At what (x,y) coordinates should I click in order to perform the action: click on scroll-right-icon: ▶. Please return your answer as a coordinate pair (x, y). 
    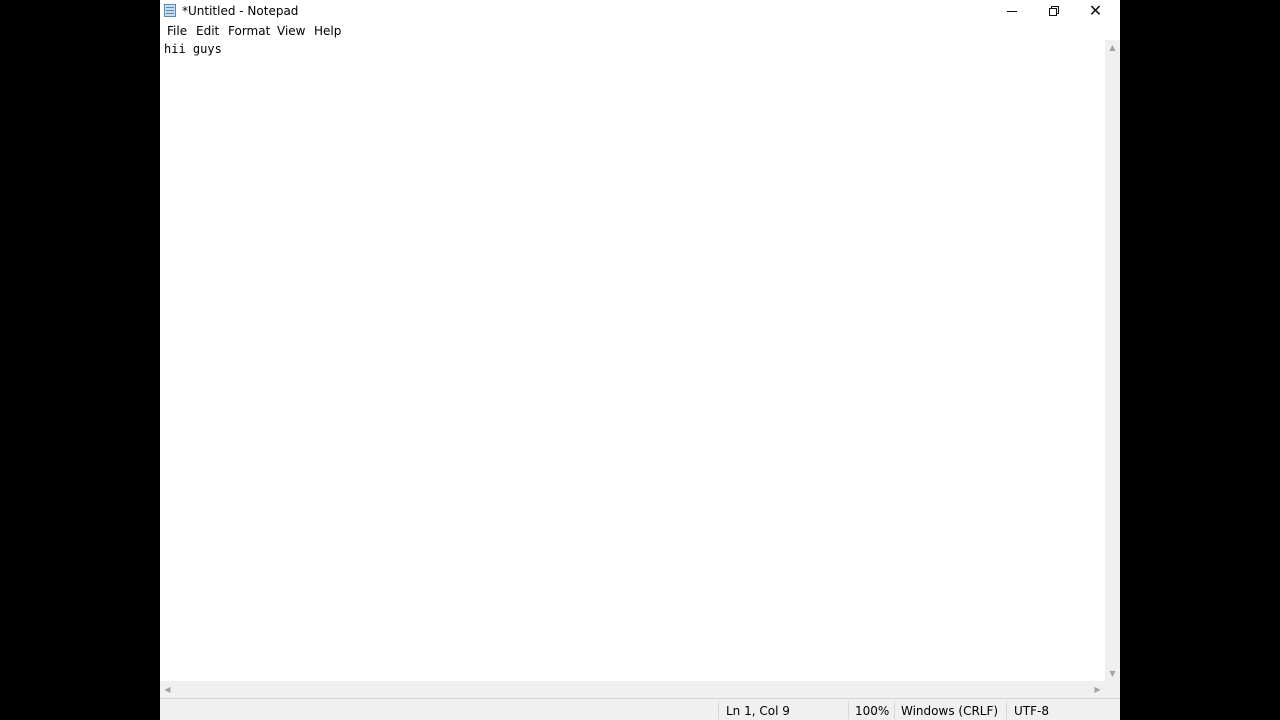
    Looking at the image, I should click on (1097, 689).